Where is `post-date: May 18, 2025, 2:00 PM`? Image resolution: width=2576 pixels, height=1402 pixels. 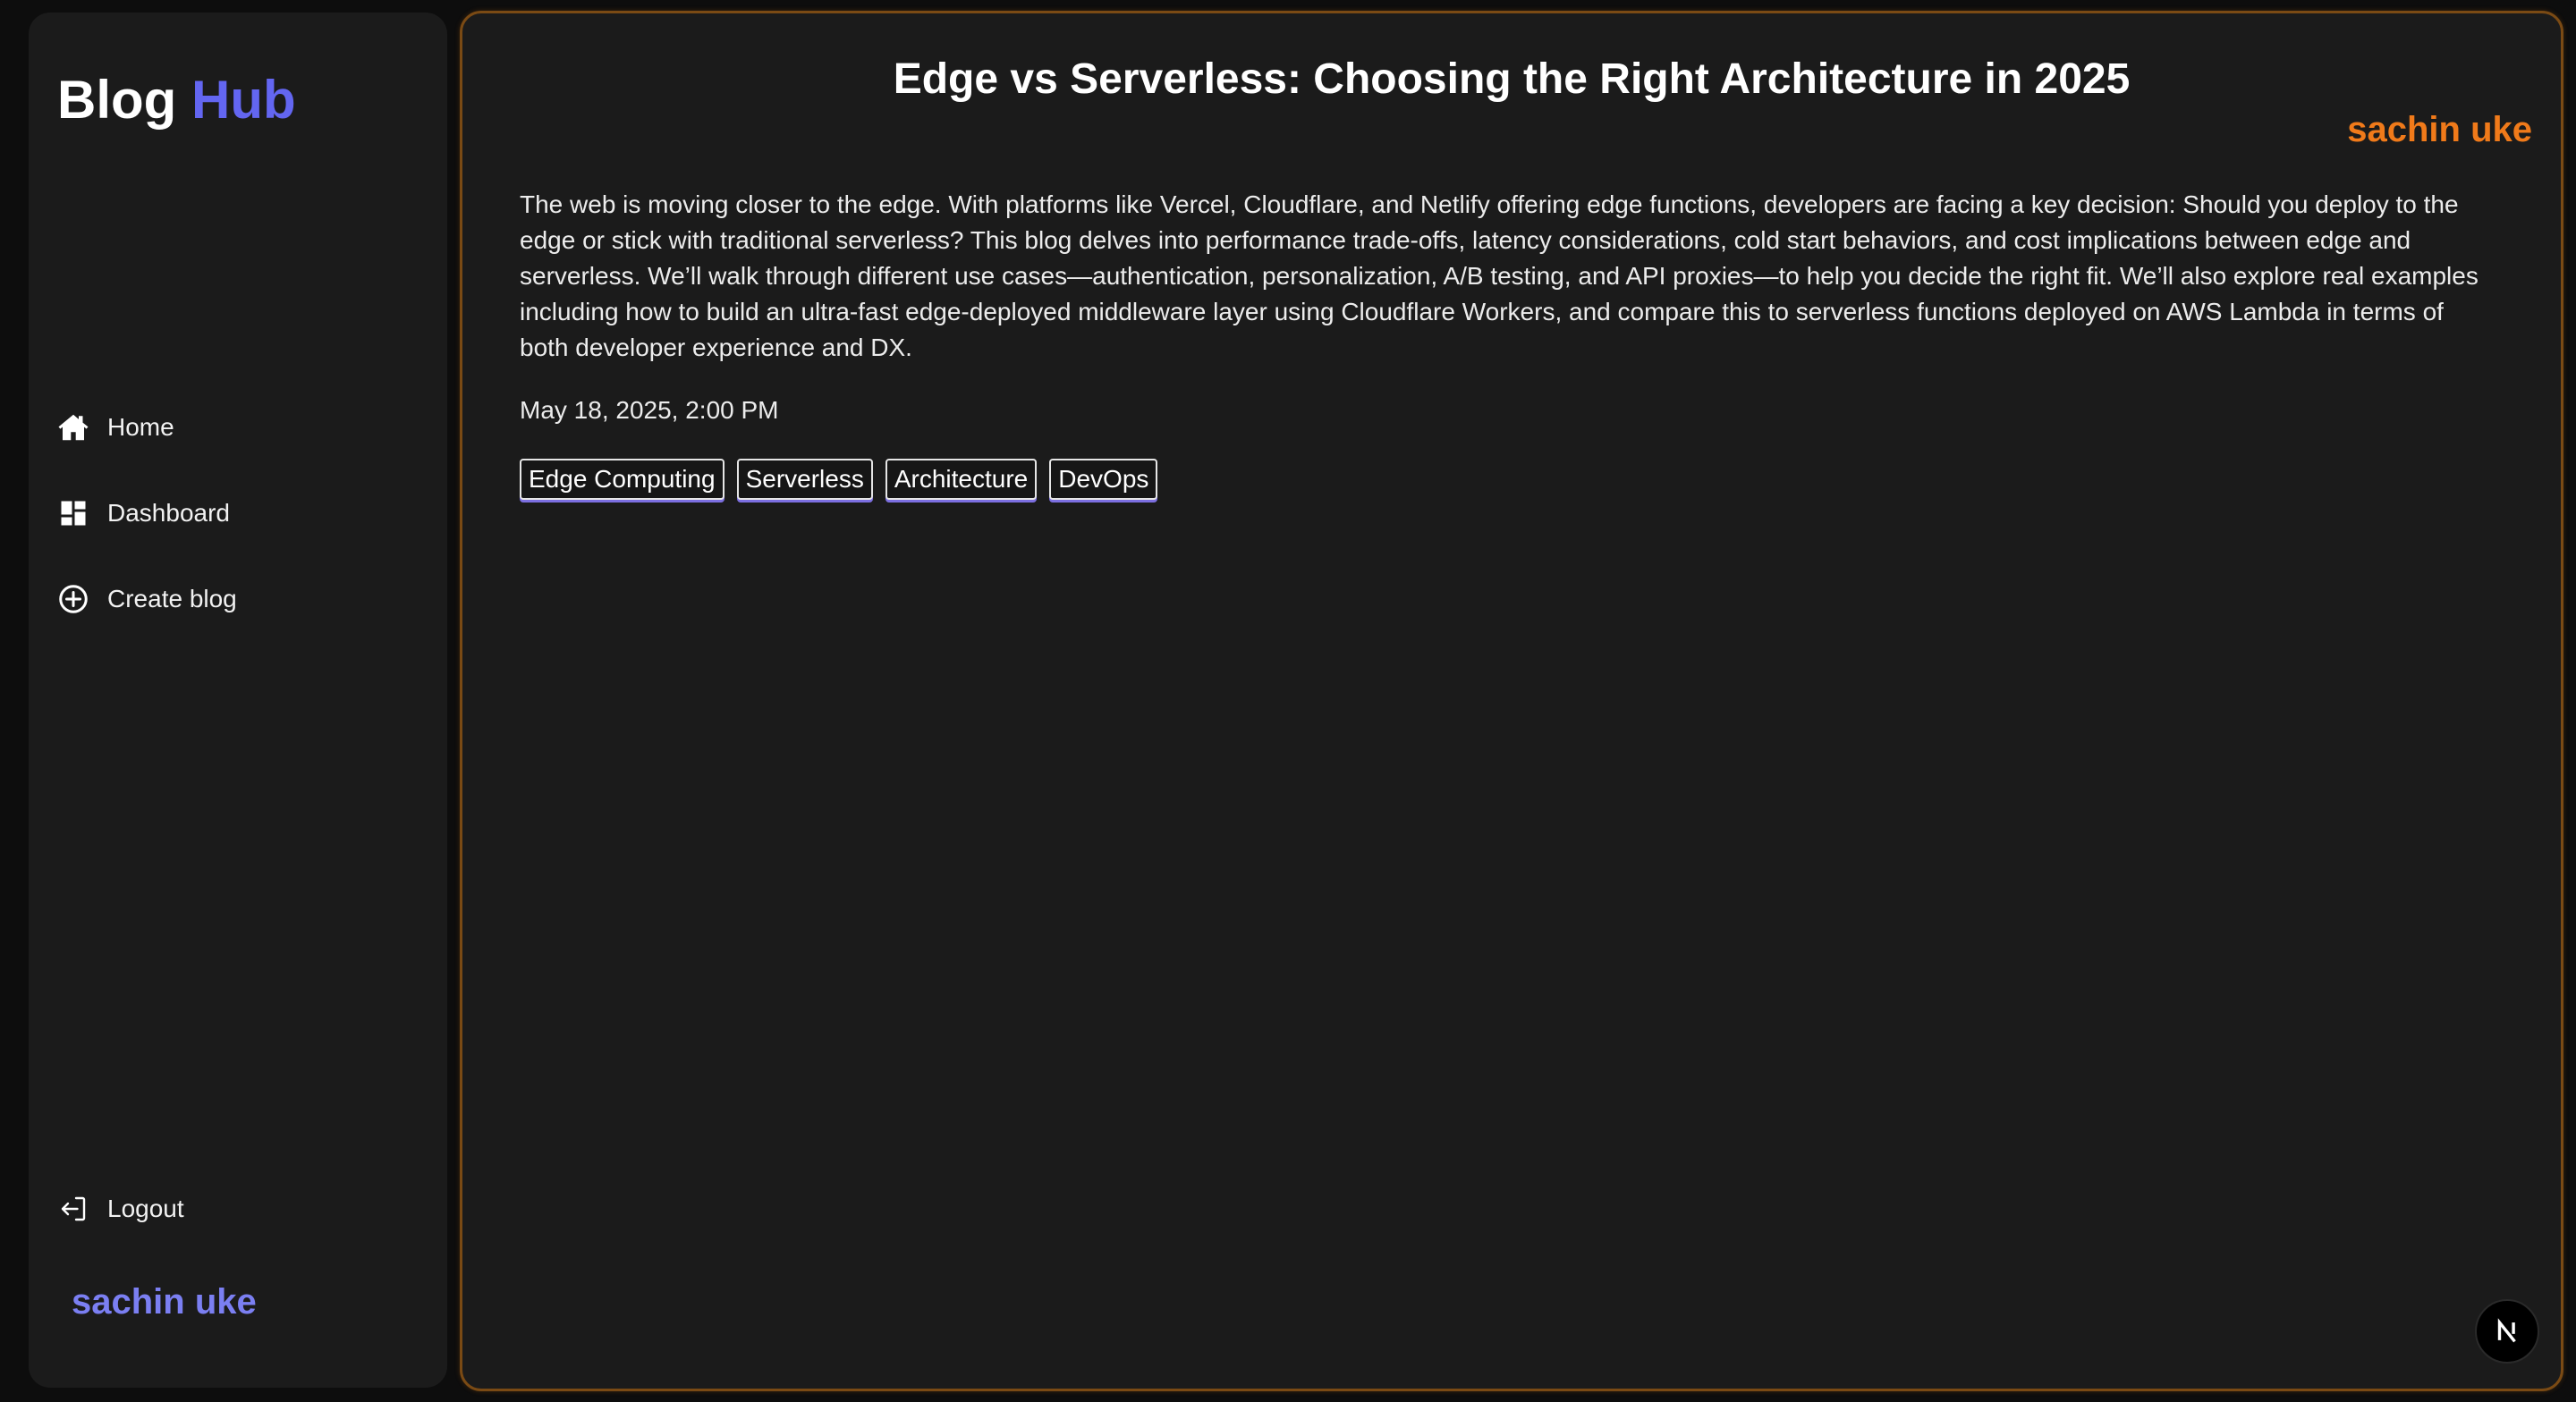 post-date: May 18, 2025, 2:00 PM is located at coordinates (649, 410).